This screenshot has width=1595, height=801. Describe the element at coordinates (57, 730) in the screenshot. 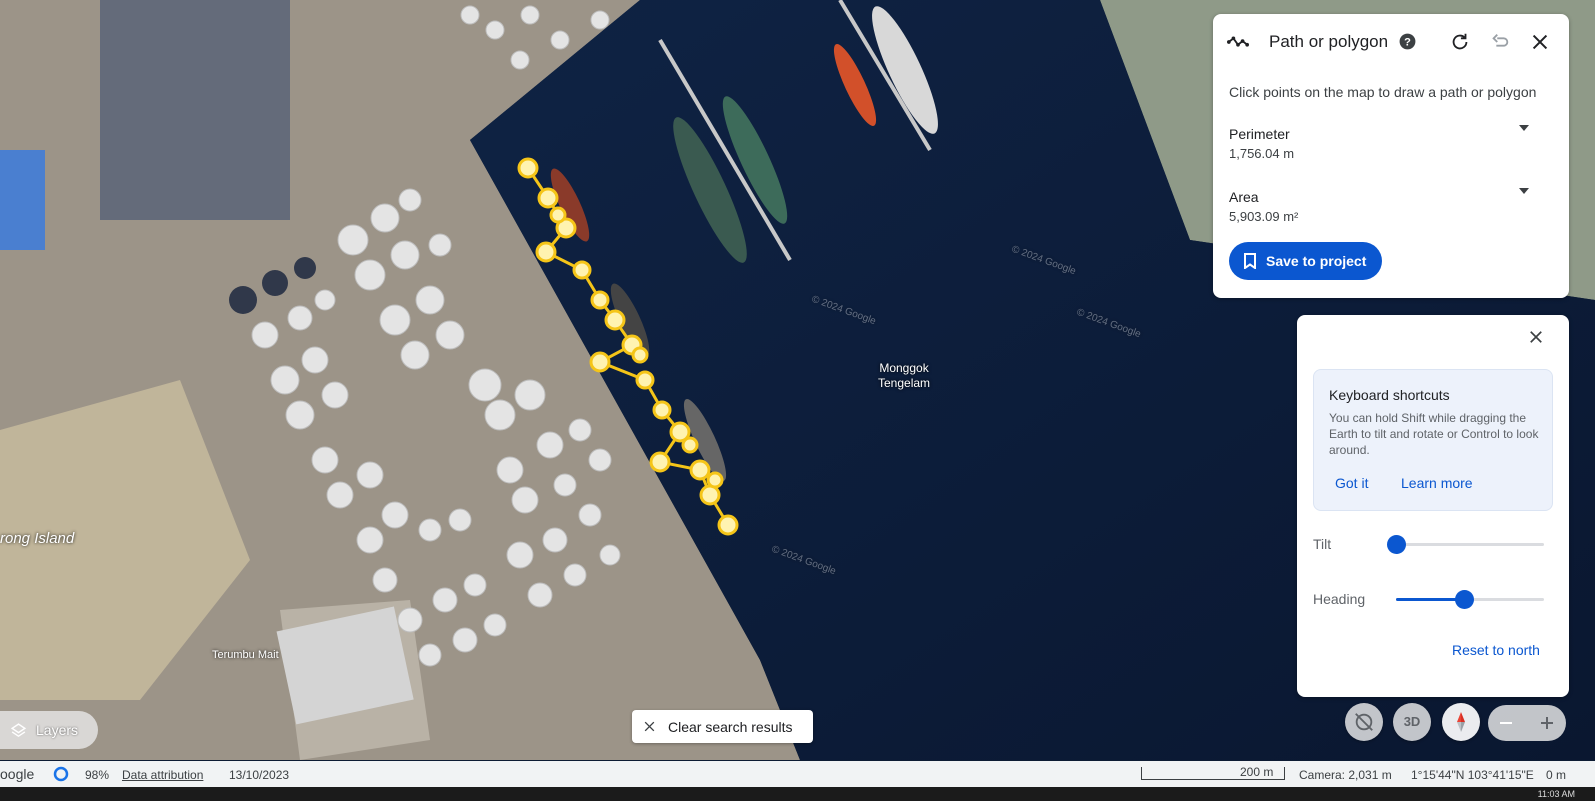

I see `layers-label: Layers` at that location.